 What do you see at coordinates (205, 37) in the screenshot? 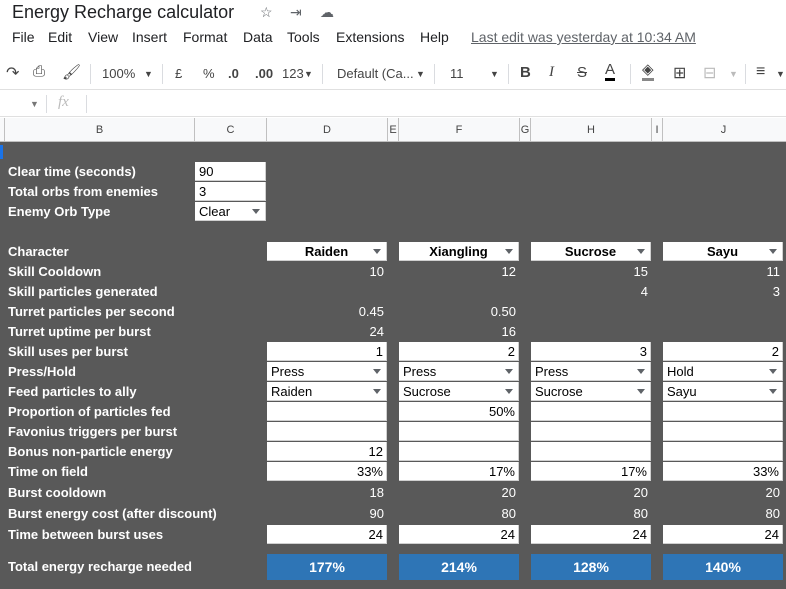
I see `menu-format: Format` at bounding box center [205, 37].